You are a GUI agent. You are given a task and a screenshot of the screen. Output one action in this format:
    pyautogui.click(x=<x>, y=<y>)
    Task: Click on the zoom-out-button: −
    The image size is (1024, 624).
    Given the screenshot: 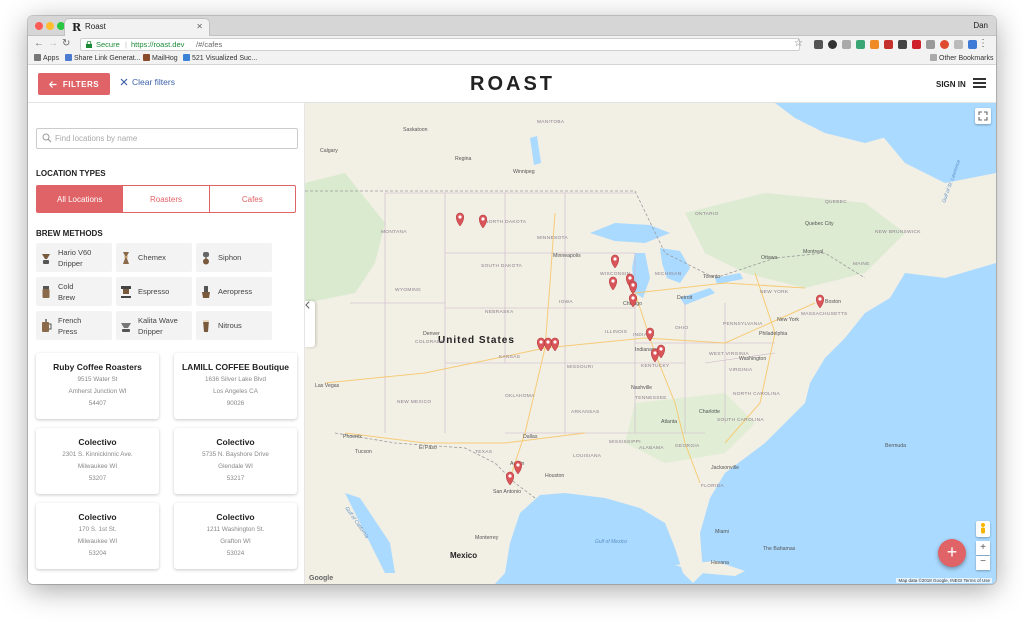 What is the action you would take?
    pyautogui.click(x=983, y=563)
    